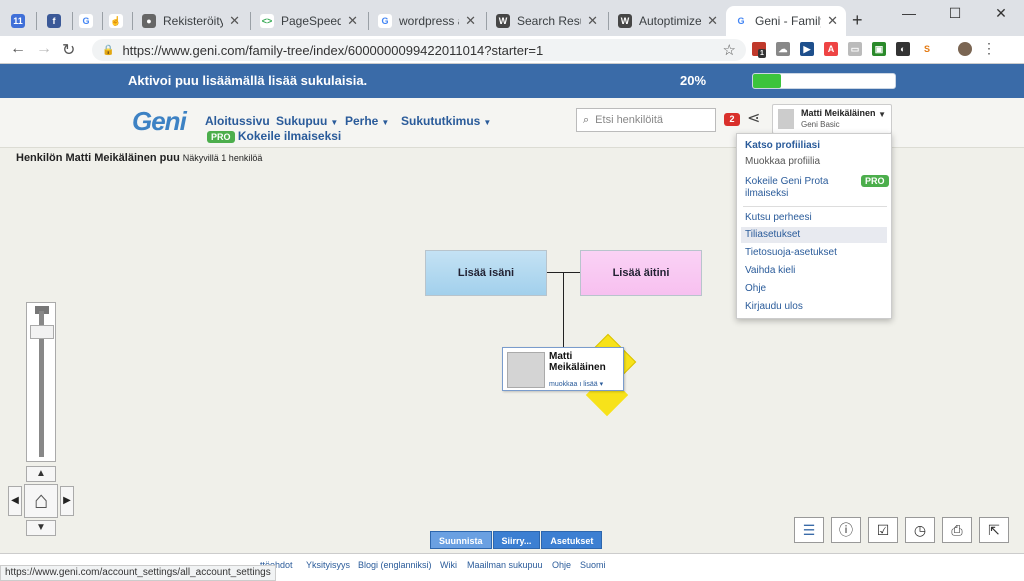  I want to click on share-icon: ⋖, so click(753, 118).